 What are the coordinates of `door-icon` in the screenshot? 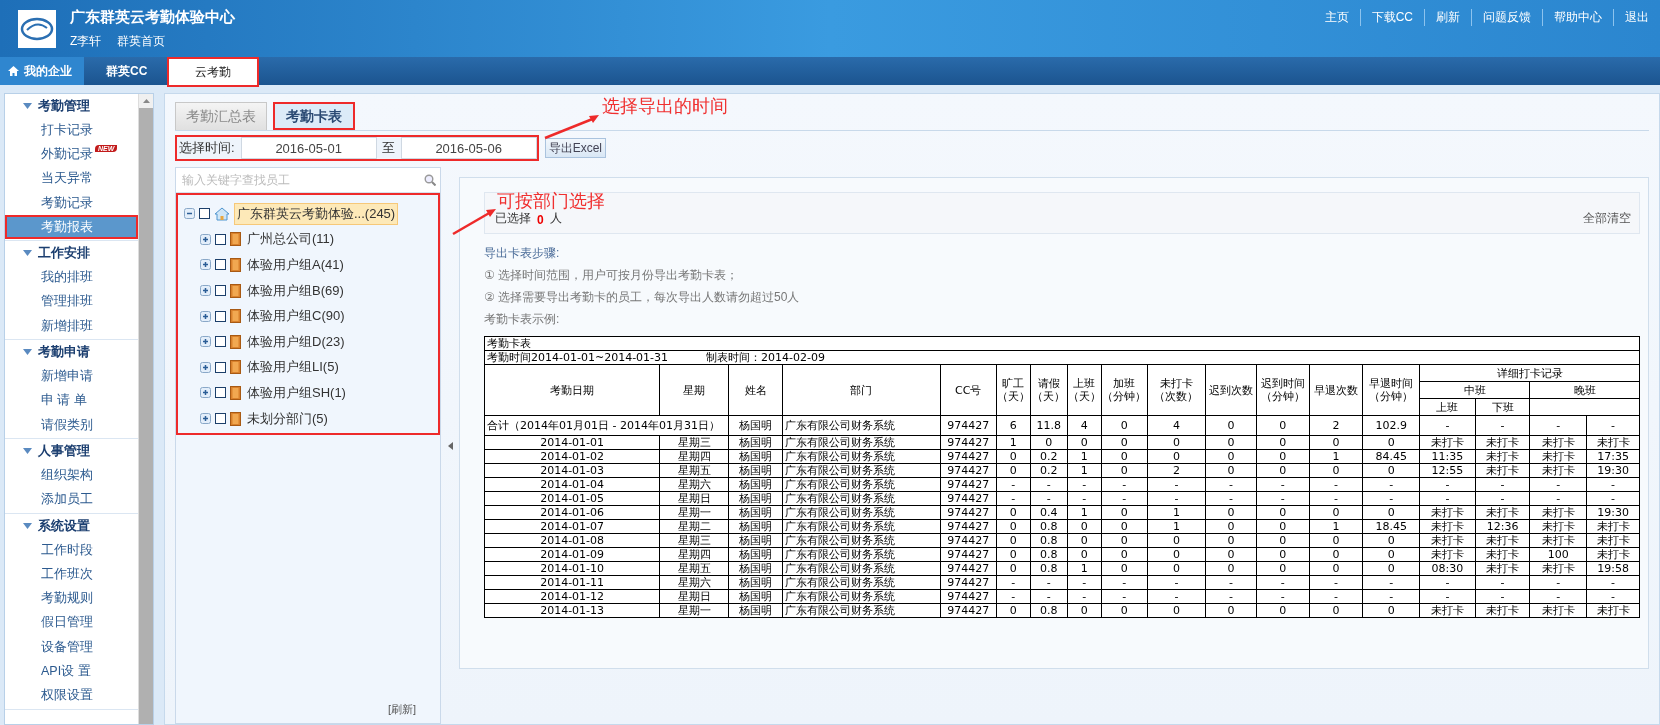 It's located at (235, 418).